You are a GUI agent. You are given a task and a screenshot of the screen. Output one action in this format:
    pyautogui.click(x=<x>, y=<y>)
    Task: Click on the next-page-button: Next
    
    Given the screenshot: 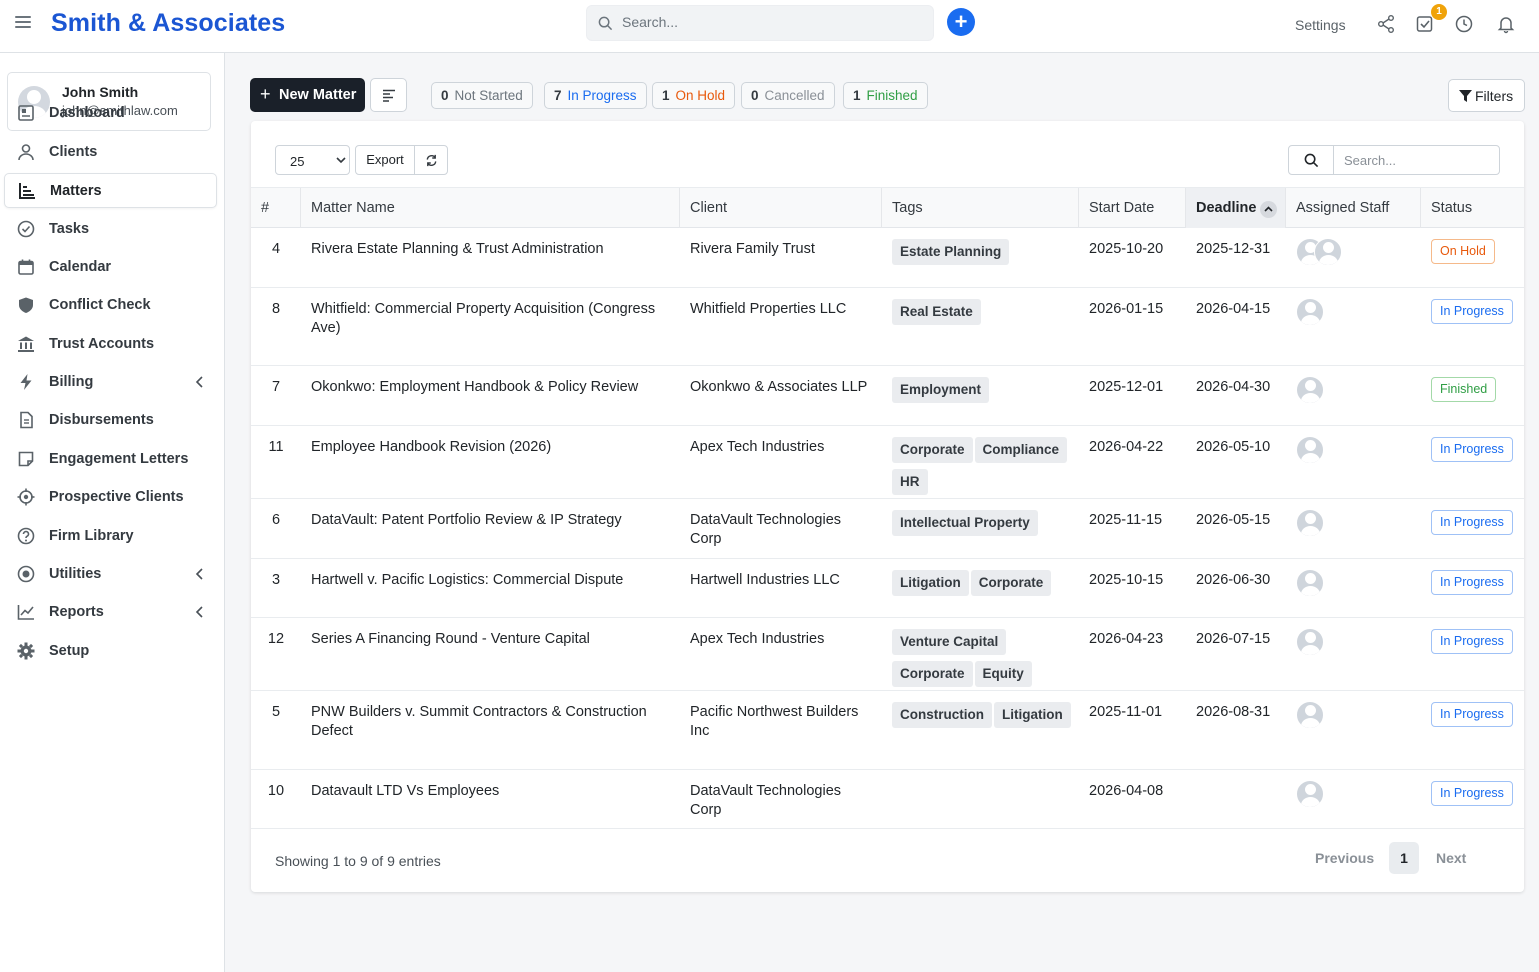 What is the action you would take?
    pyautogui.click(x=1451, y=858)
    